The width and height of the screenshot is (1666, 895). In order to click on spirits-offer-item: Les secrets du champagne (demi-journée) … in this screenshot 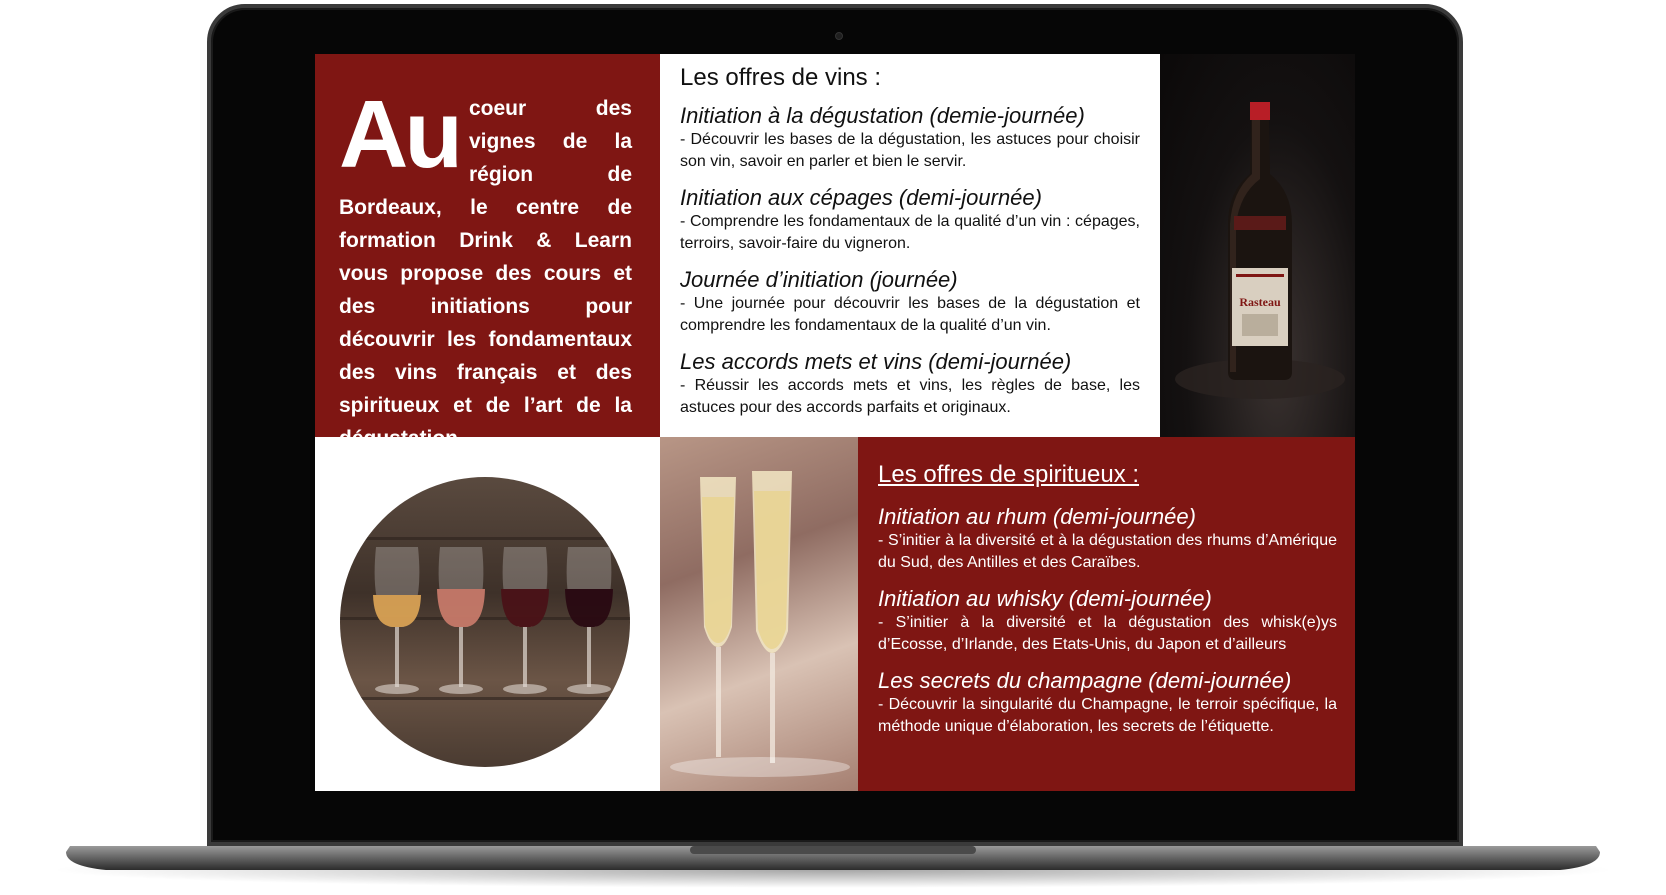, I will do `click(1107, 702)`.